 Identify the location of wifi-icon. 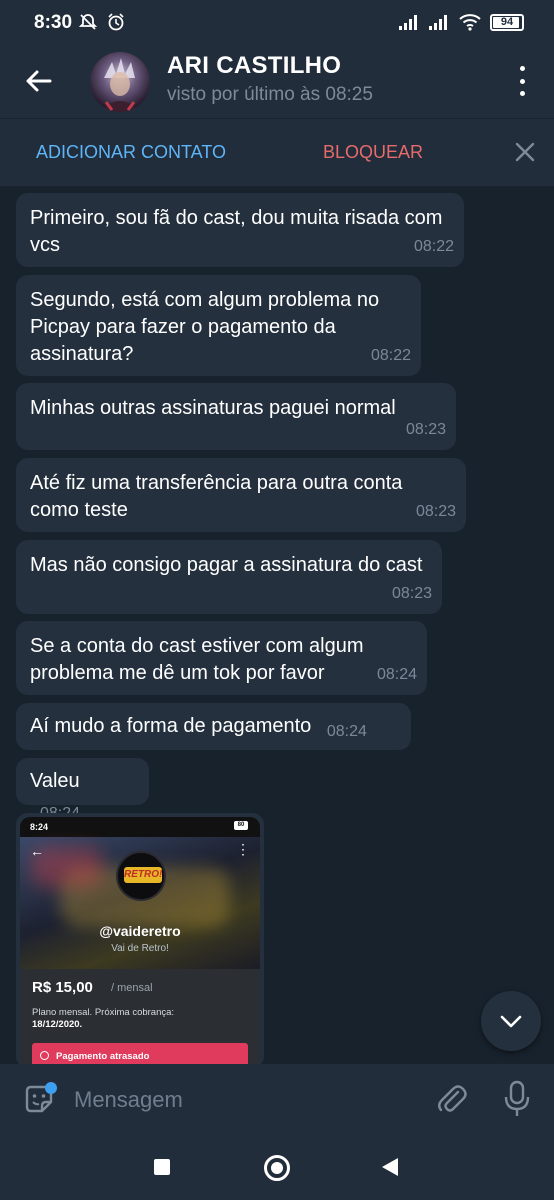
(470, 22).